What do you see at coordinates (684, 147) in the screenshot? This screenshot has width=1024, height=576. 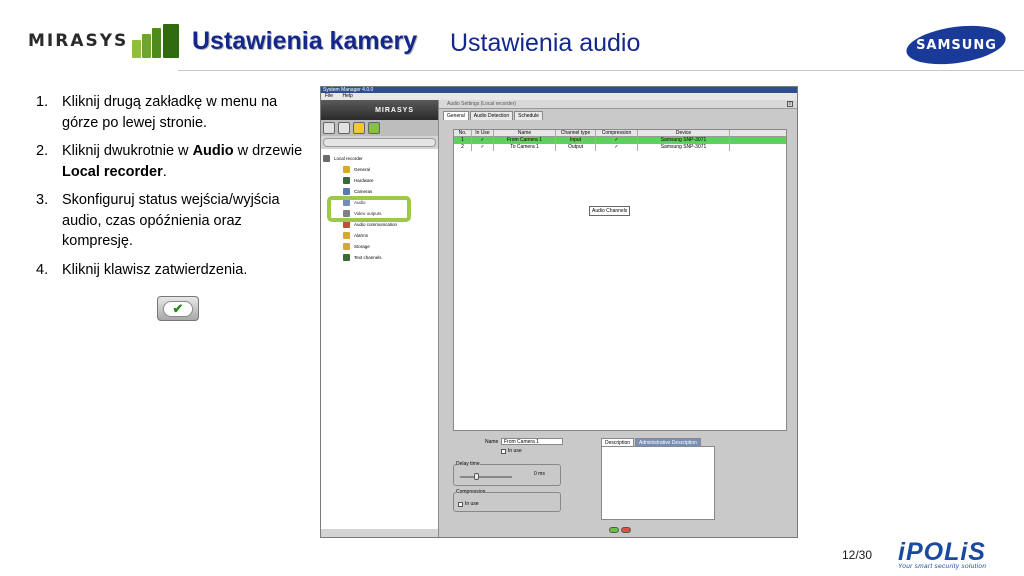 I see `table-cell: Samsung SNP-3071` at bounding box center [684, 147].